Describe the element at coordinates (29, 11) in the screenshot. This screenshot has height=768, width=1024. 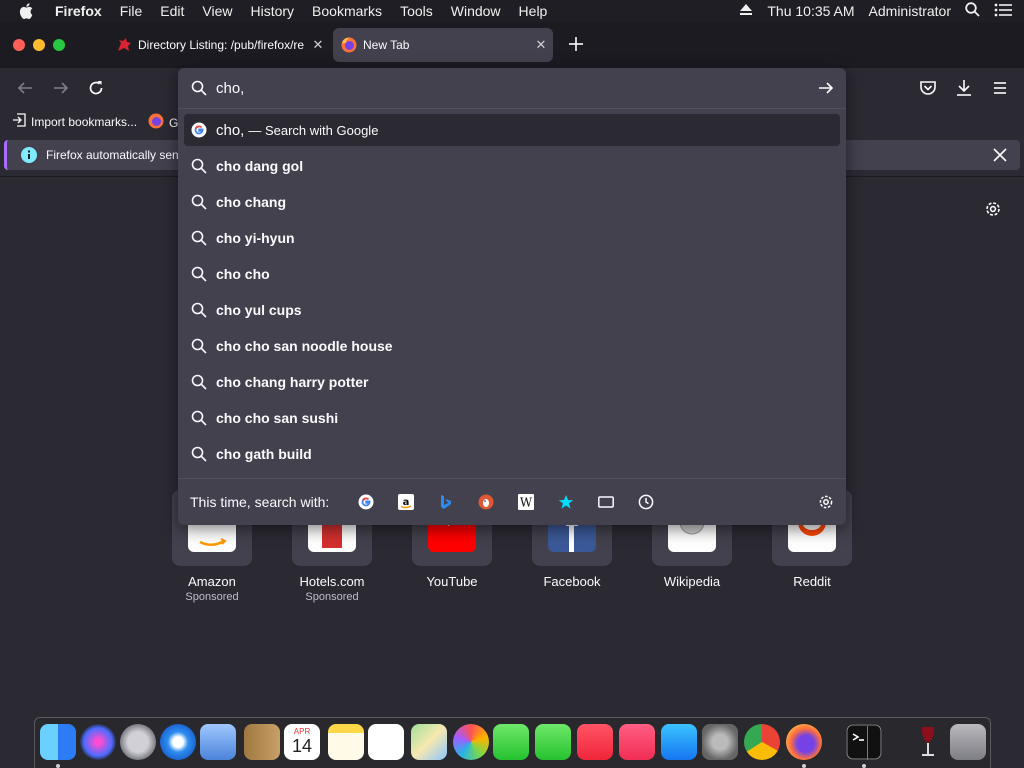
I see `apple-menu-icon` at that location.